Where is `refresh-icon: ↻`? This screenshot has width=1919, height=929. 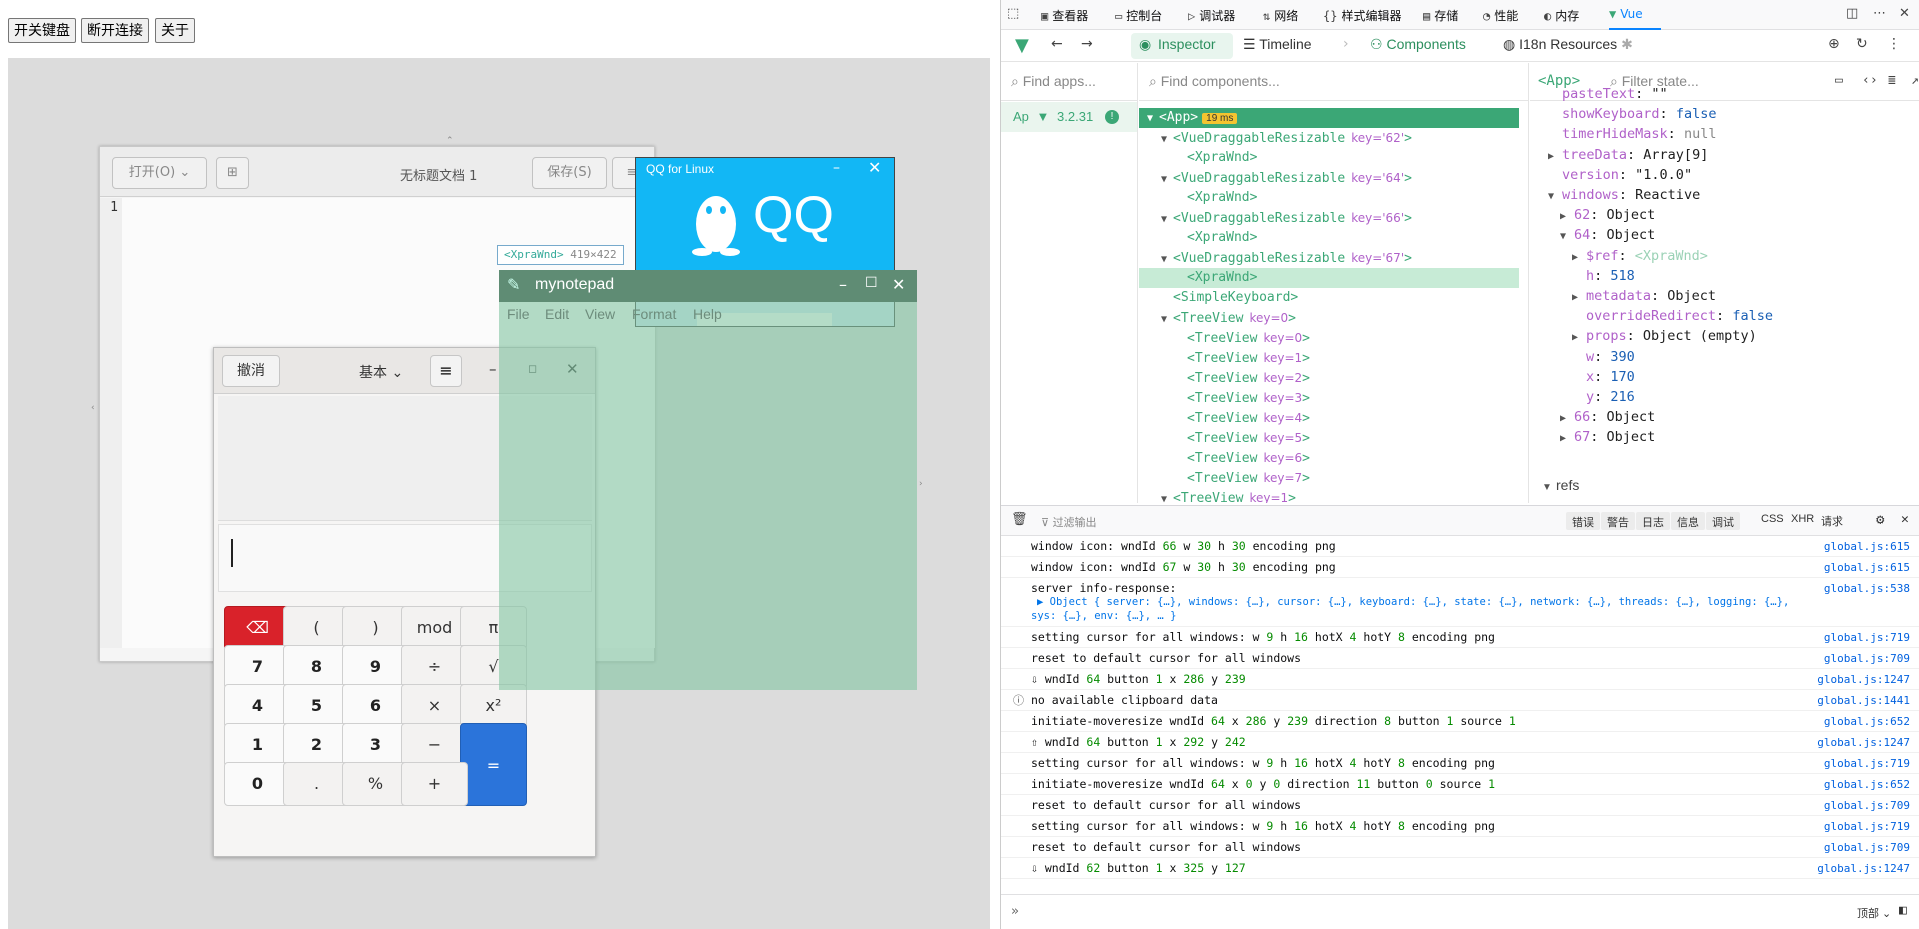 refresh-icon: ↻ is located at coordinates (1862, 44).